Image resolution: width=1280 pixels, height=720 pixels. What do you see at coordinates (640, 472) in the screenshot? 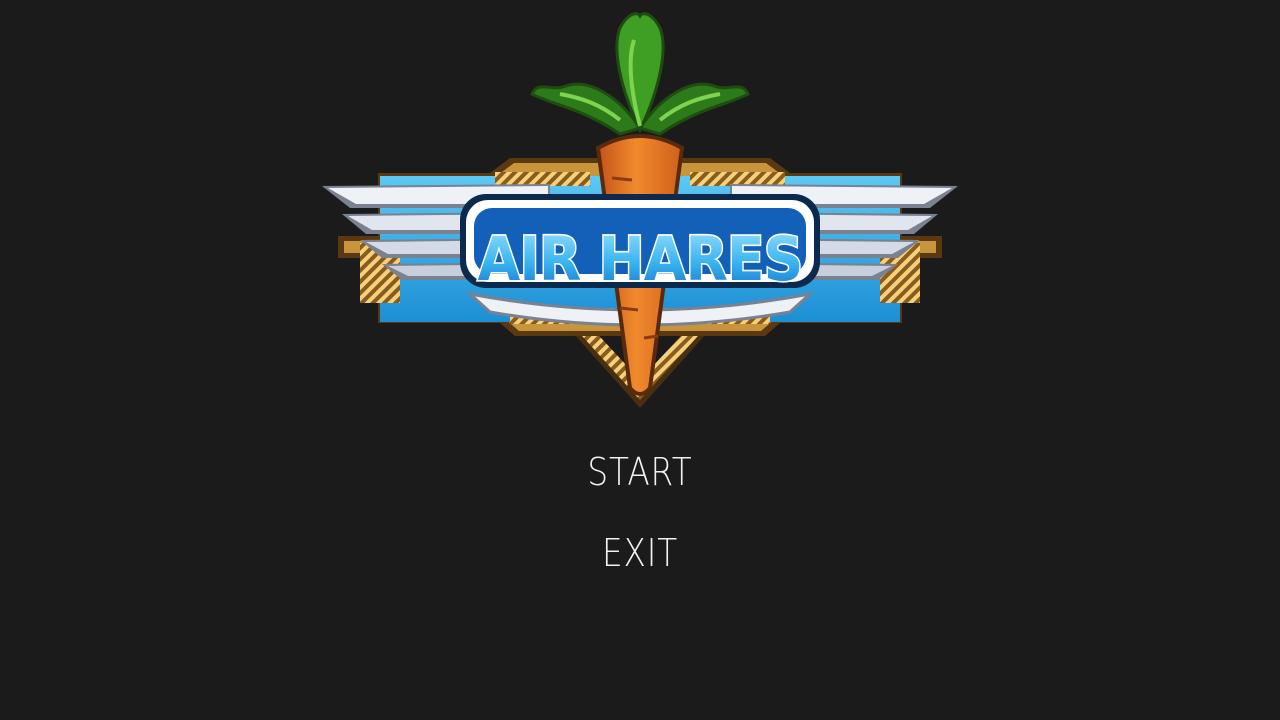
I see `start-button: START` at bounding box center [640, 472].